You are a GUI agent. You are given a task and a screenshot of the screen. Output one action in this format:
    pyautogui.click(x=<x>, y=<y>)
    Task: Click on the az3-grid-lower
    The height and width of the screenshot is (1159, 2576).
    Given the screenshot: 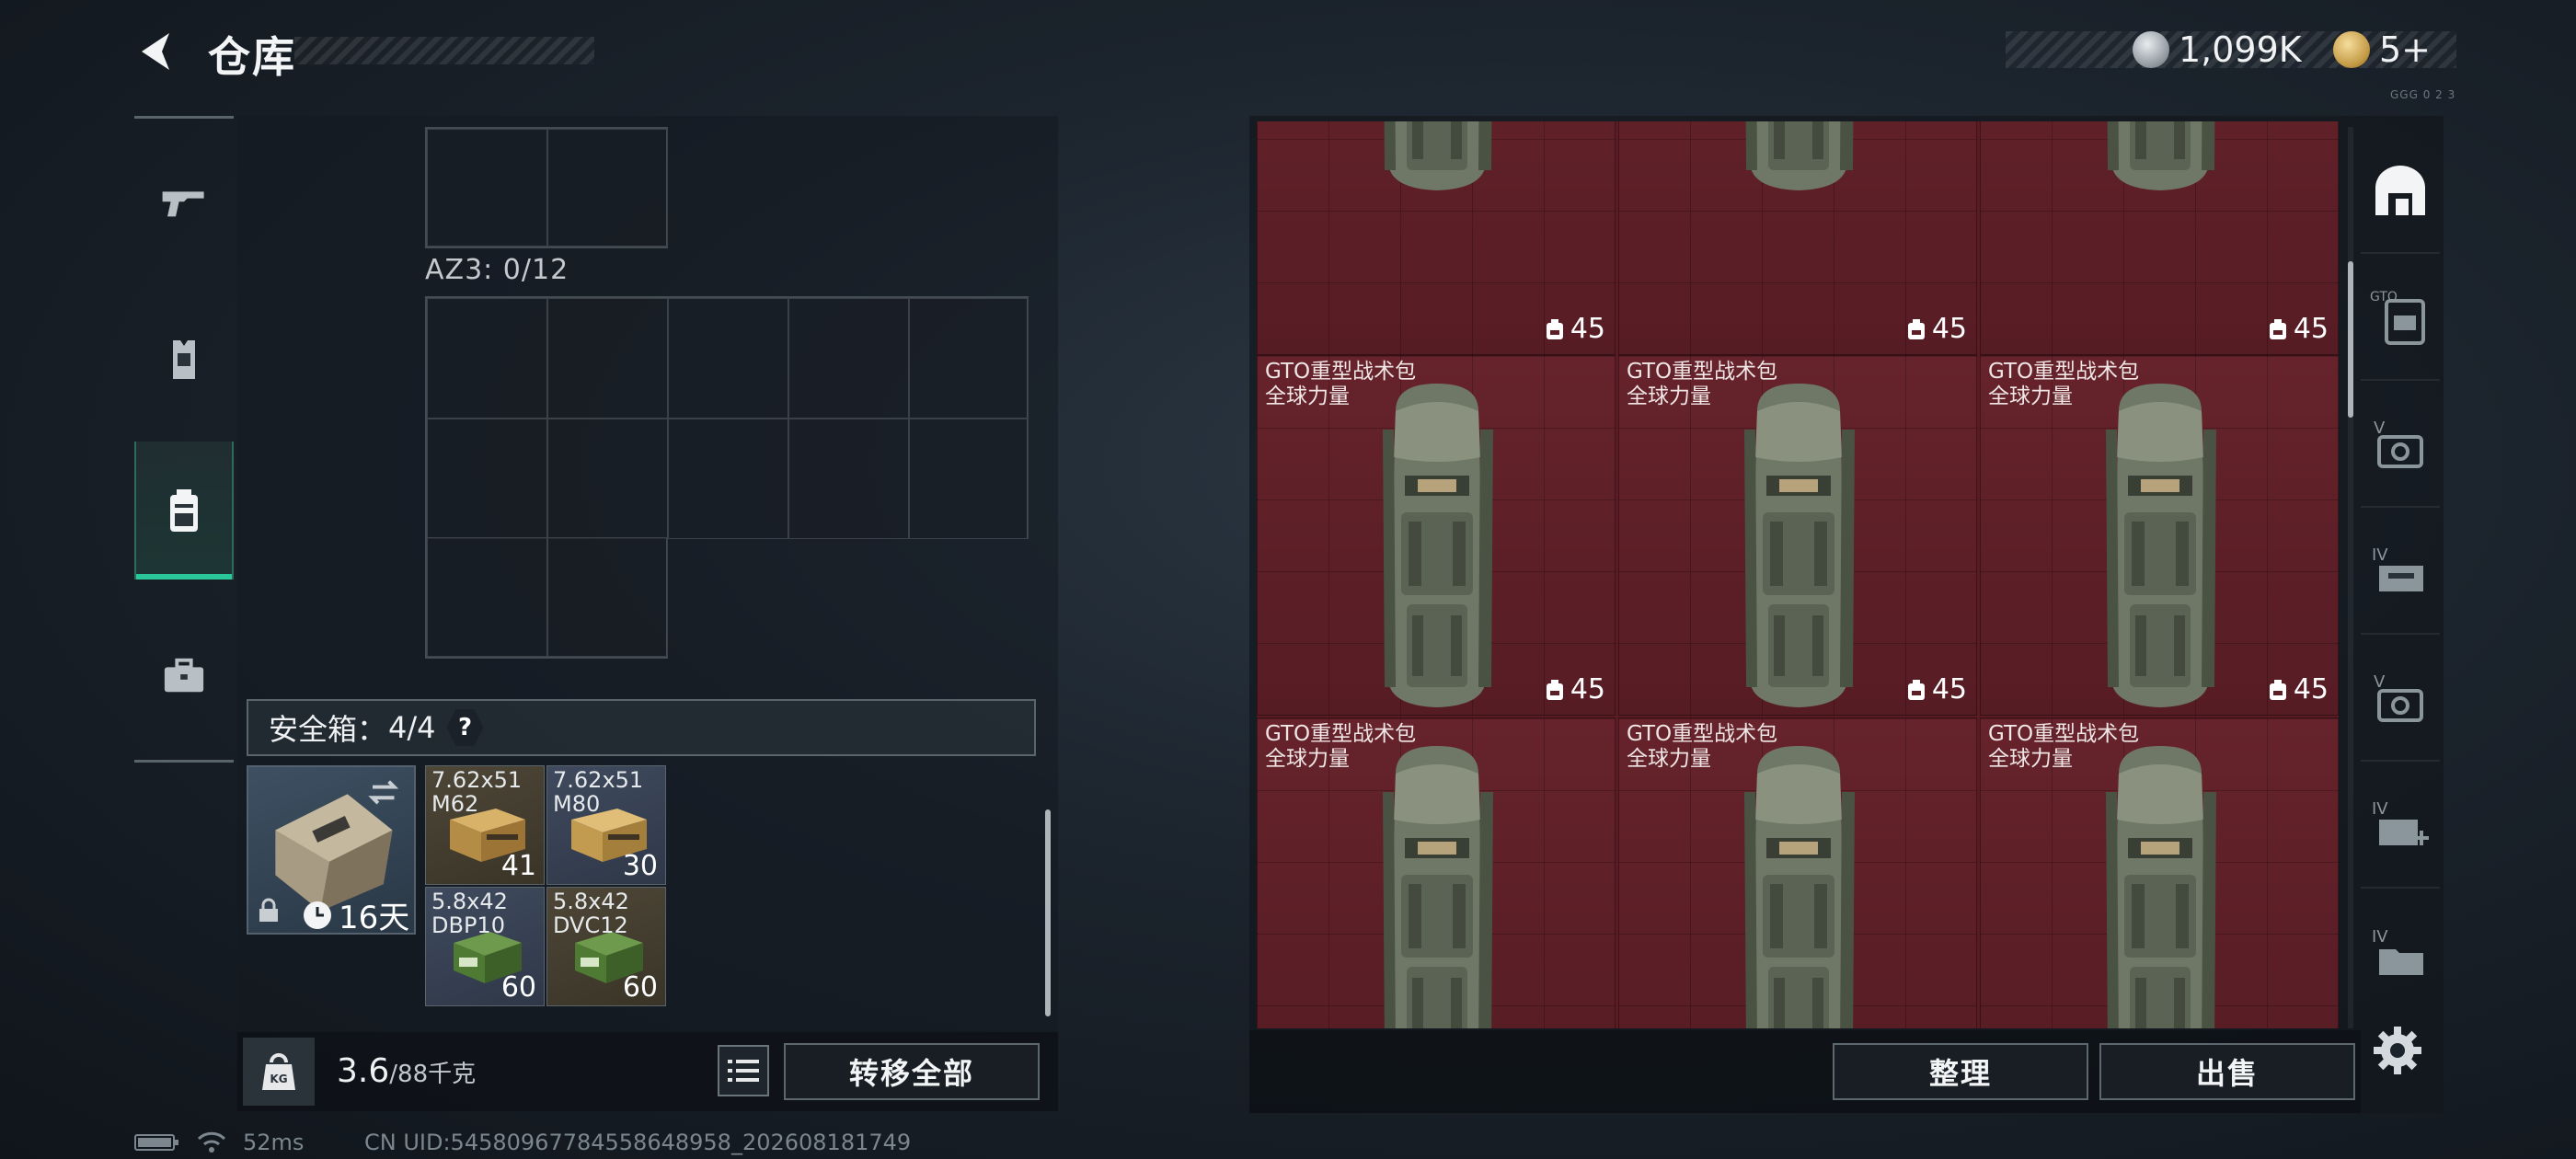 What is the action you would take?
    pyautogui.click(x=546, y=598)
    